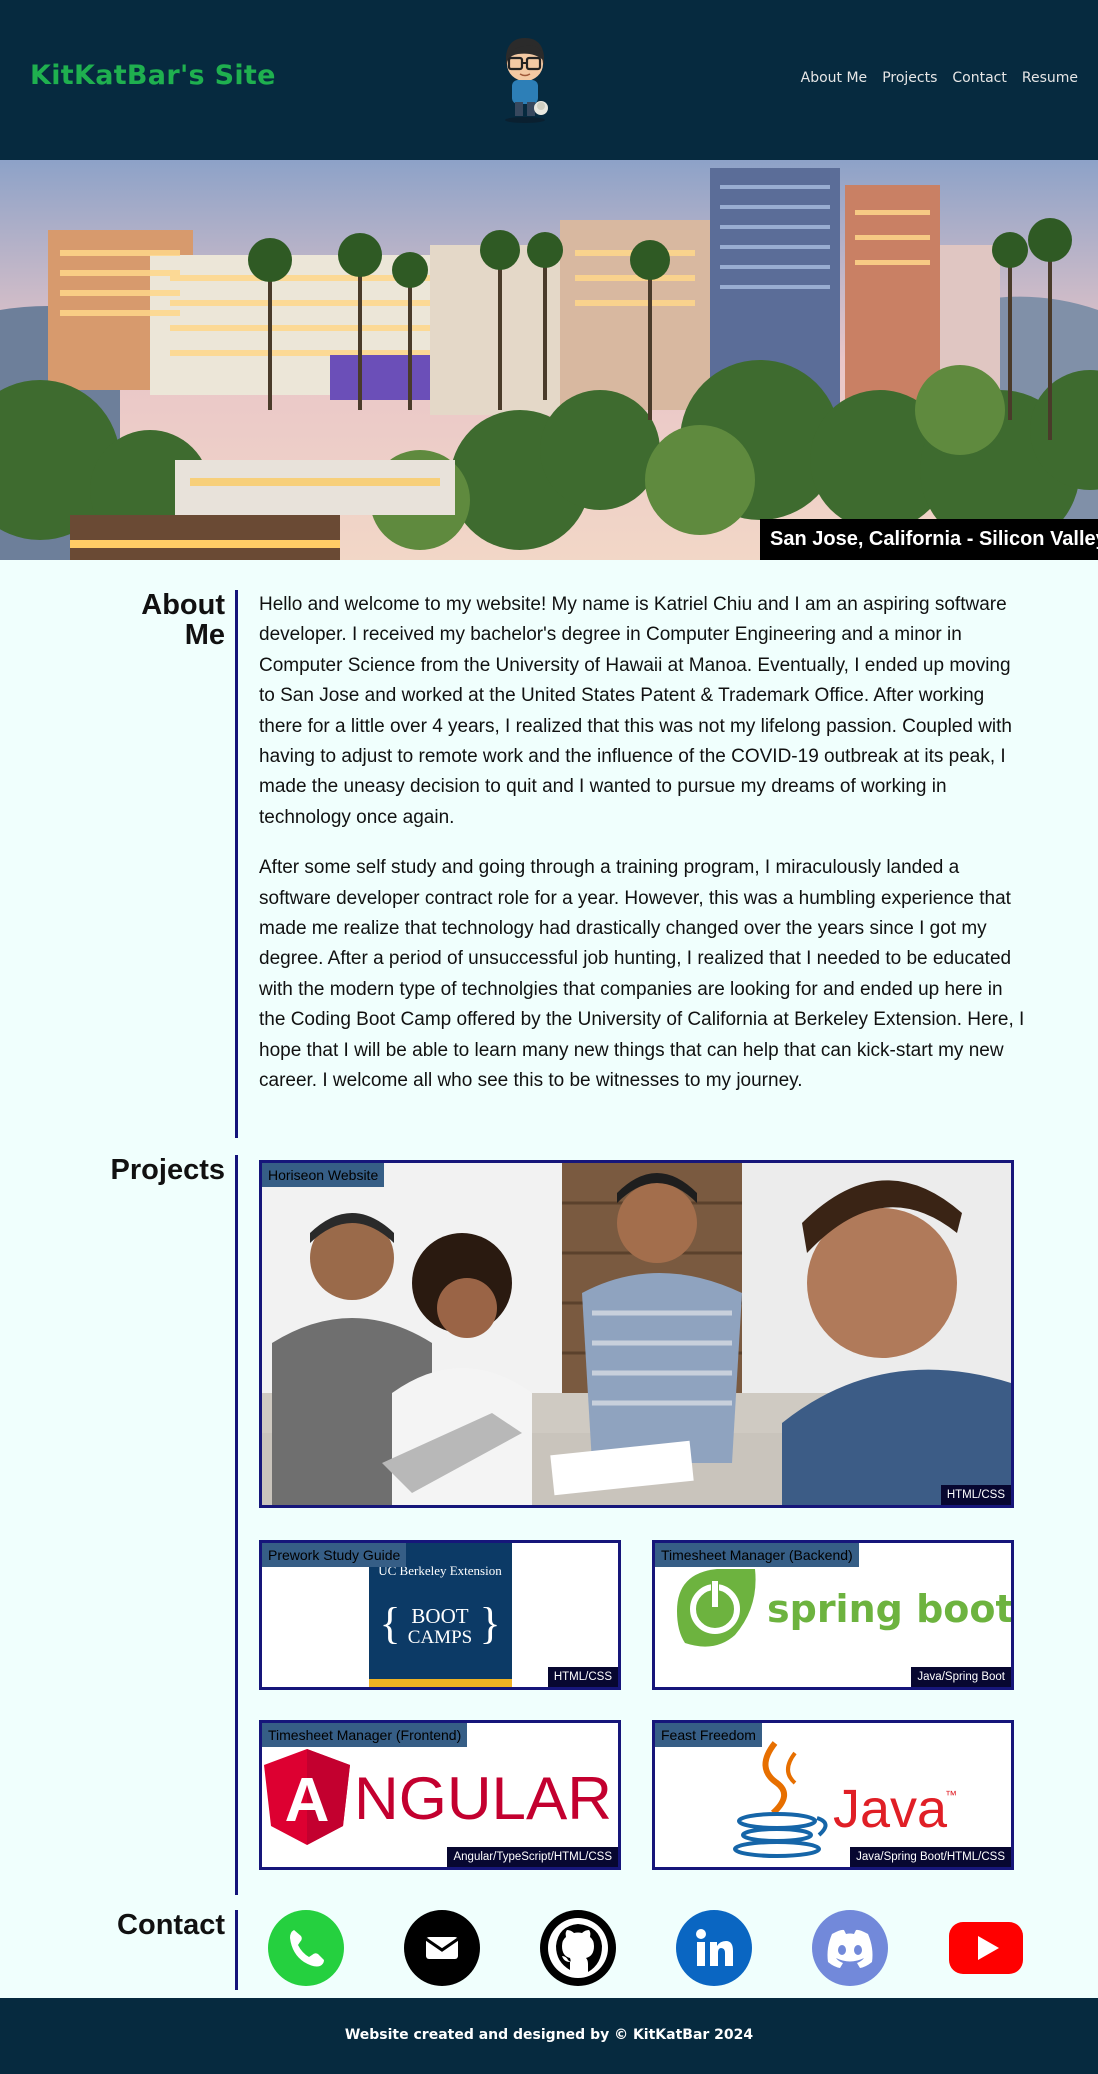 The width and height of the screenshot is (1098, 2074). I want to click on projects-section-title: Projects, so click(167, 1170).